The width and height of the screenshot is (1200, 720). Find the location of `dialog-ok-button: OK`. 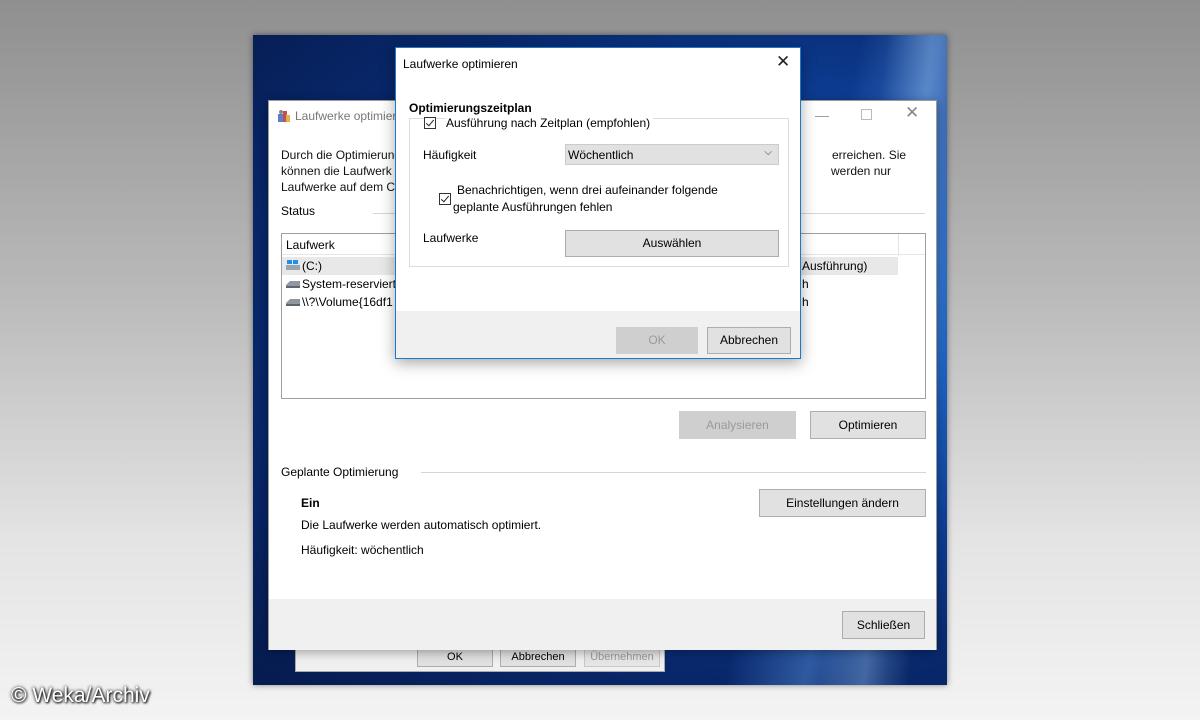

dialog-ok-button: OK is located at coordinates (657, 340).